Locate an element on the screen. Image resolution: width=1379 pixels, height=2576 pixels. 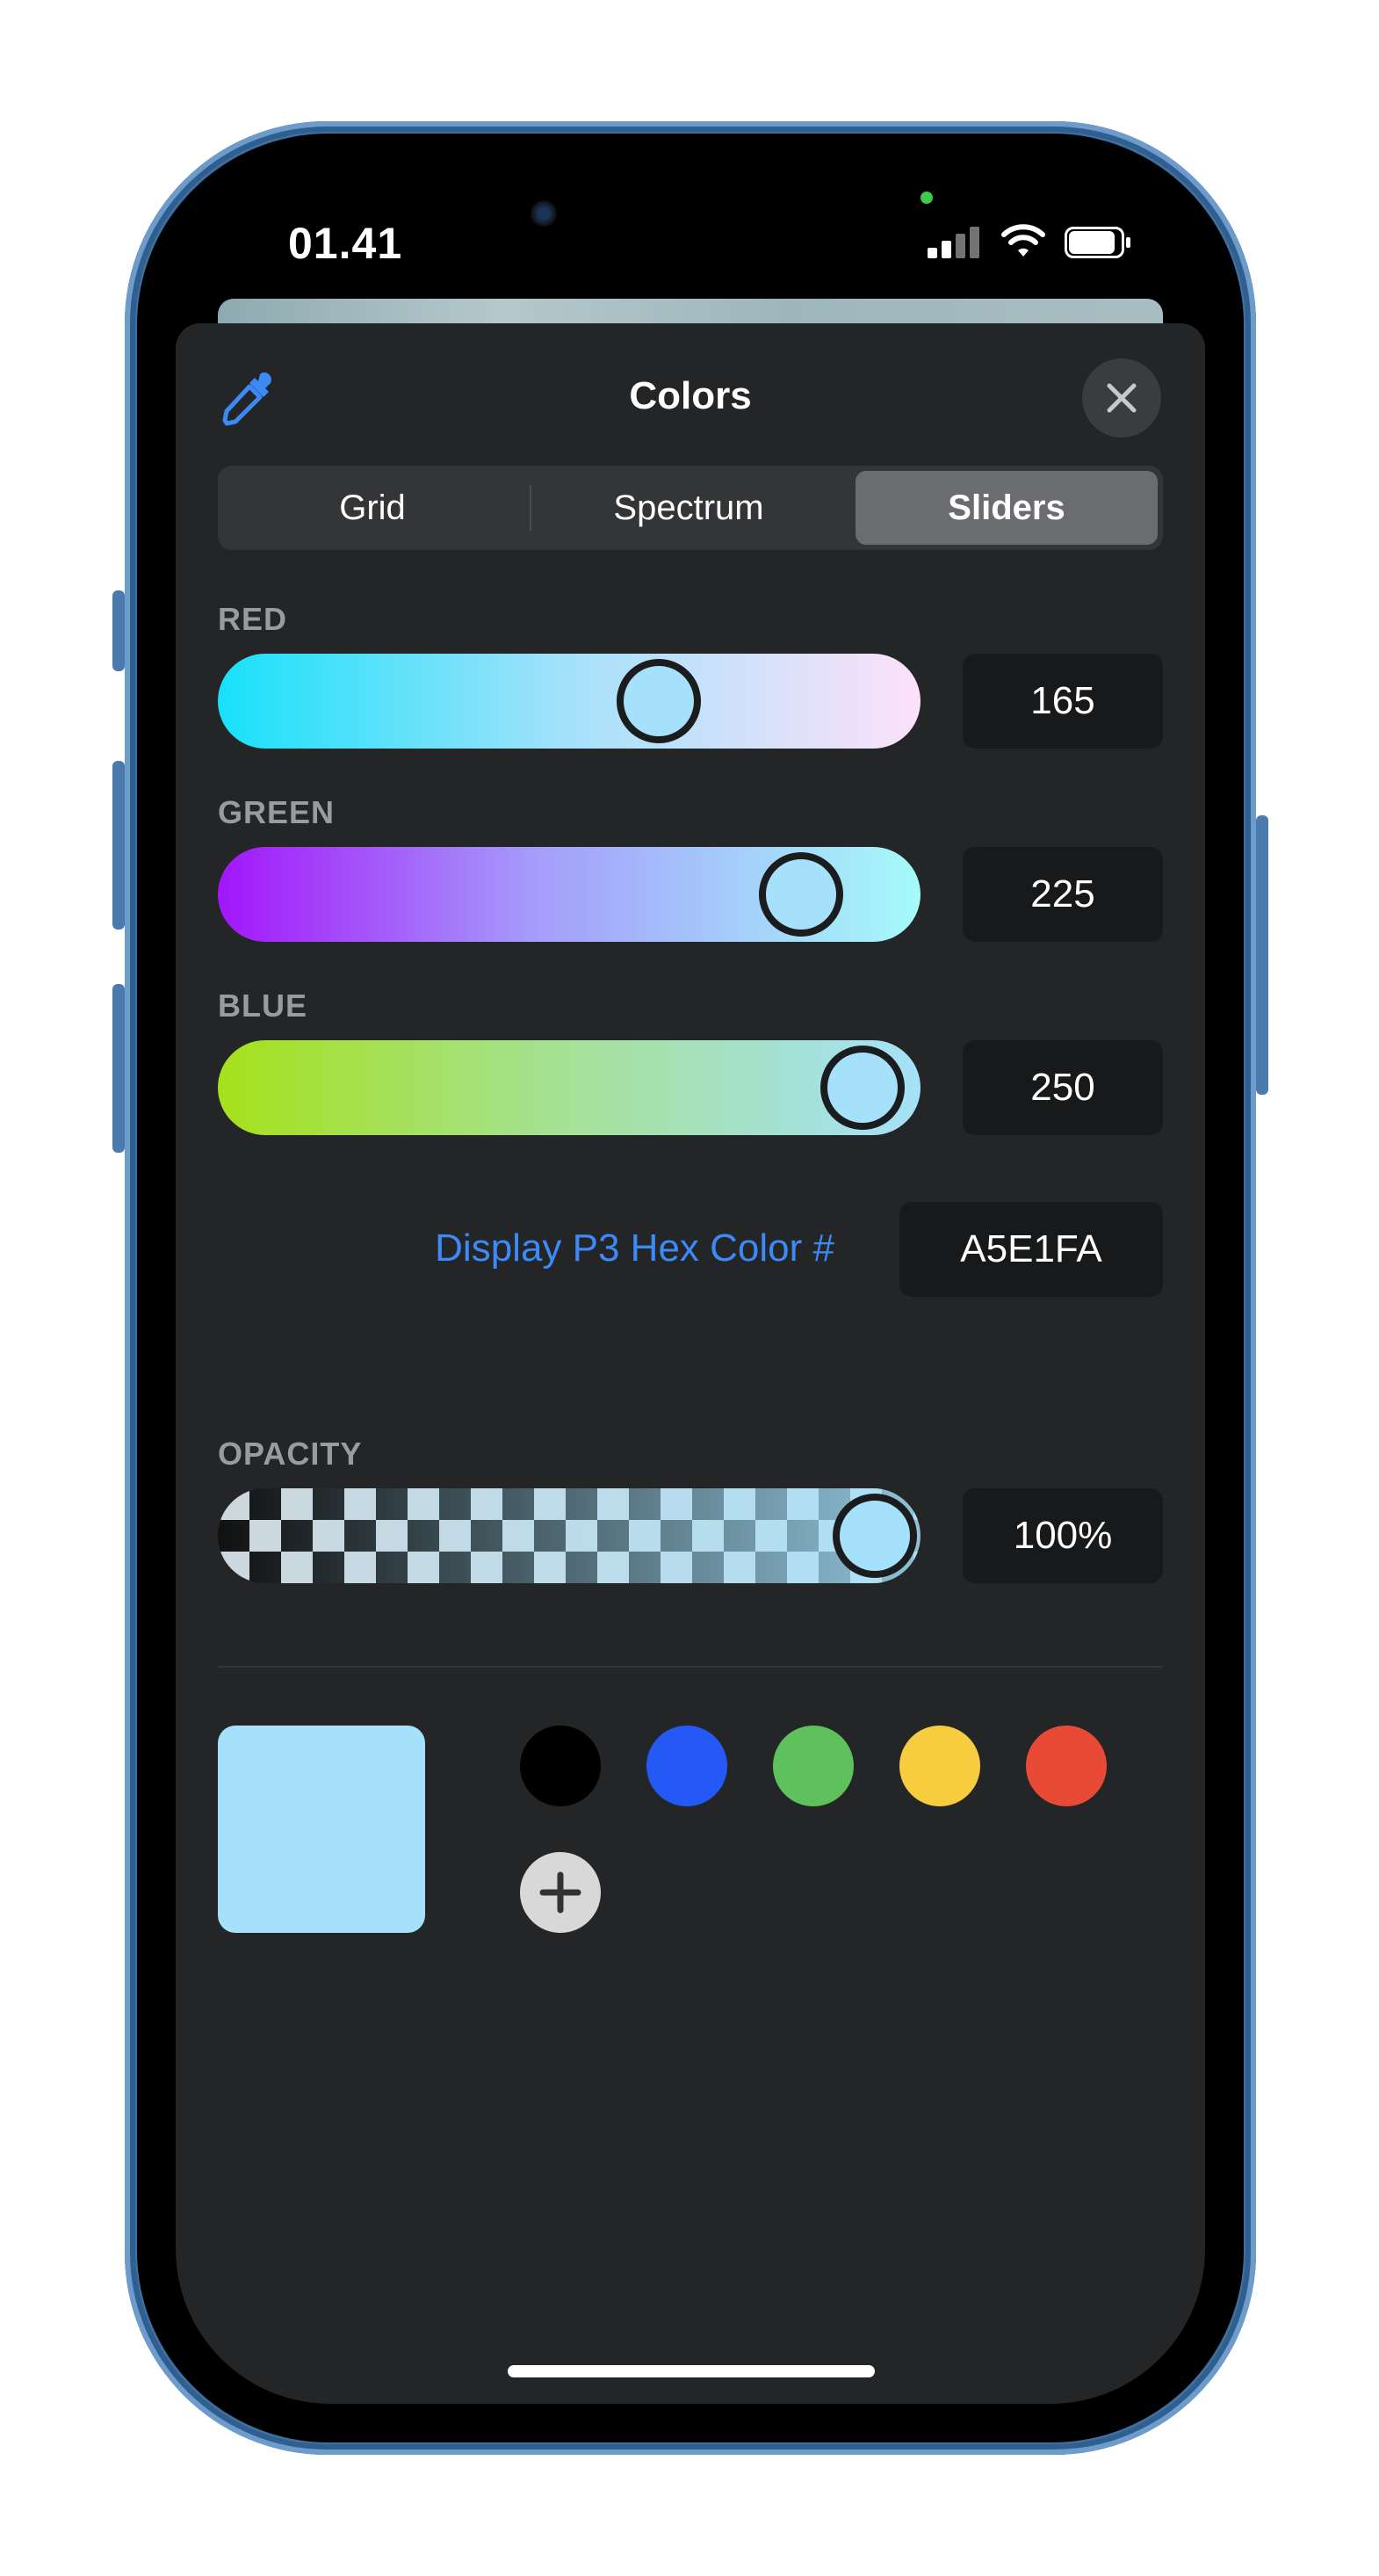
opacity-label: OPACITY is located at coordinates (290, 1454).